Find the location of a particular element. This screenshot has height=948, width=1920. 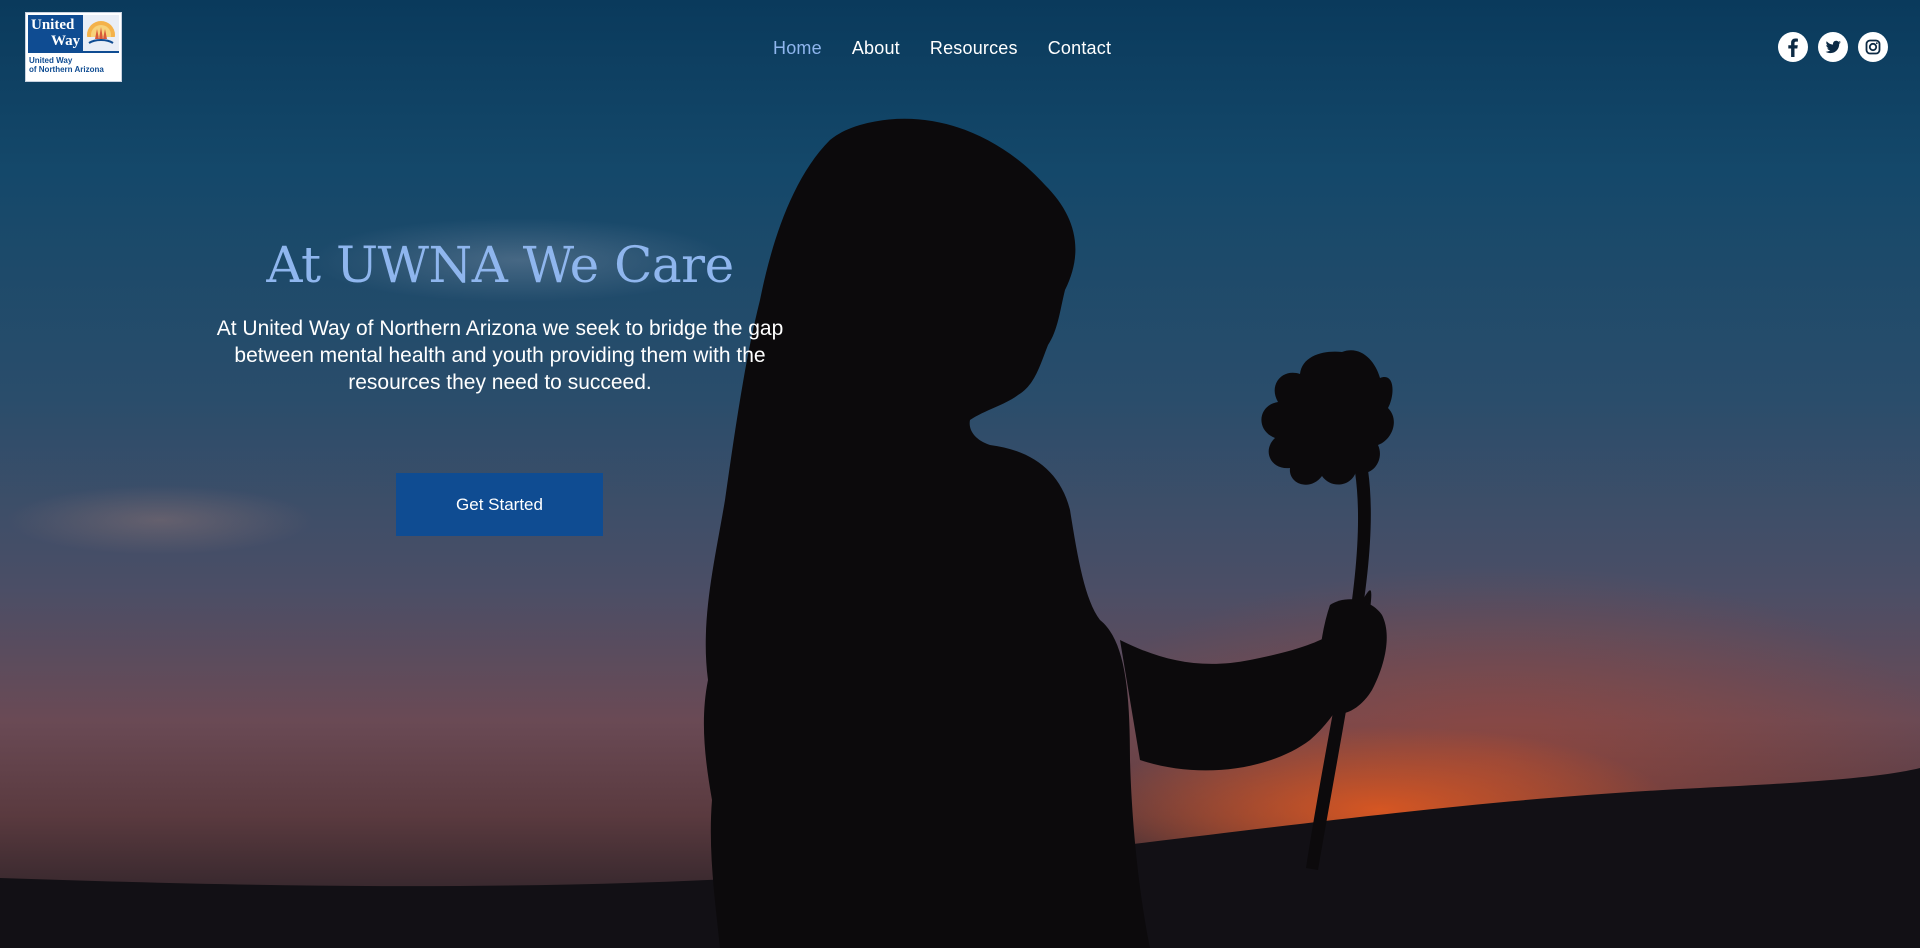

logo-subtitle: United Way of Northern Arizona is located at coordinates (66, 65).